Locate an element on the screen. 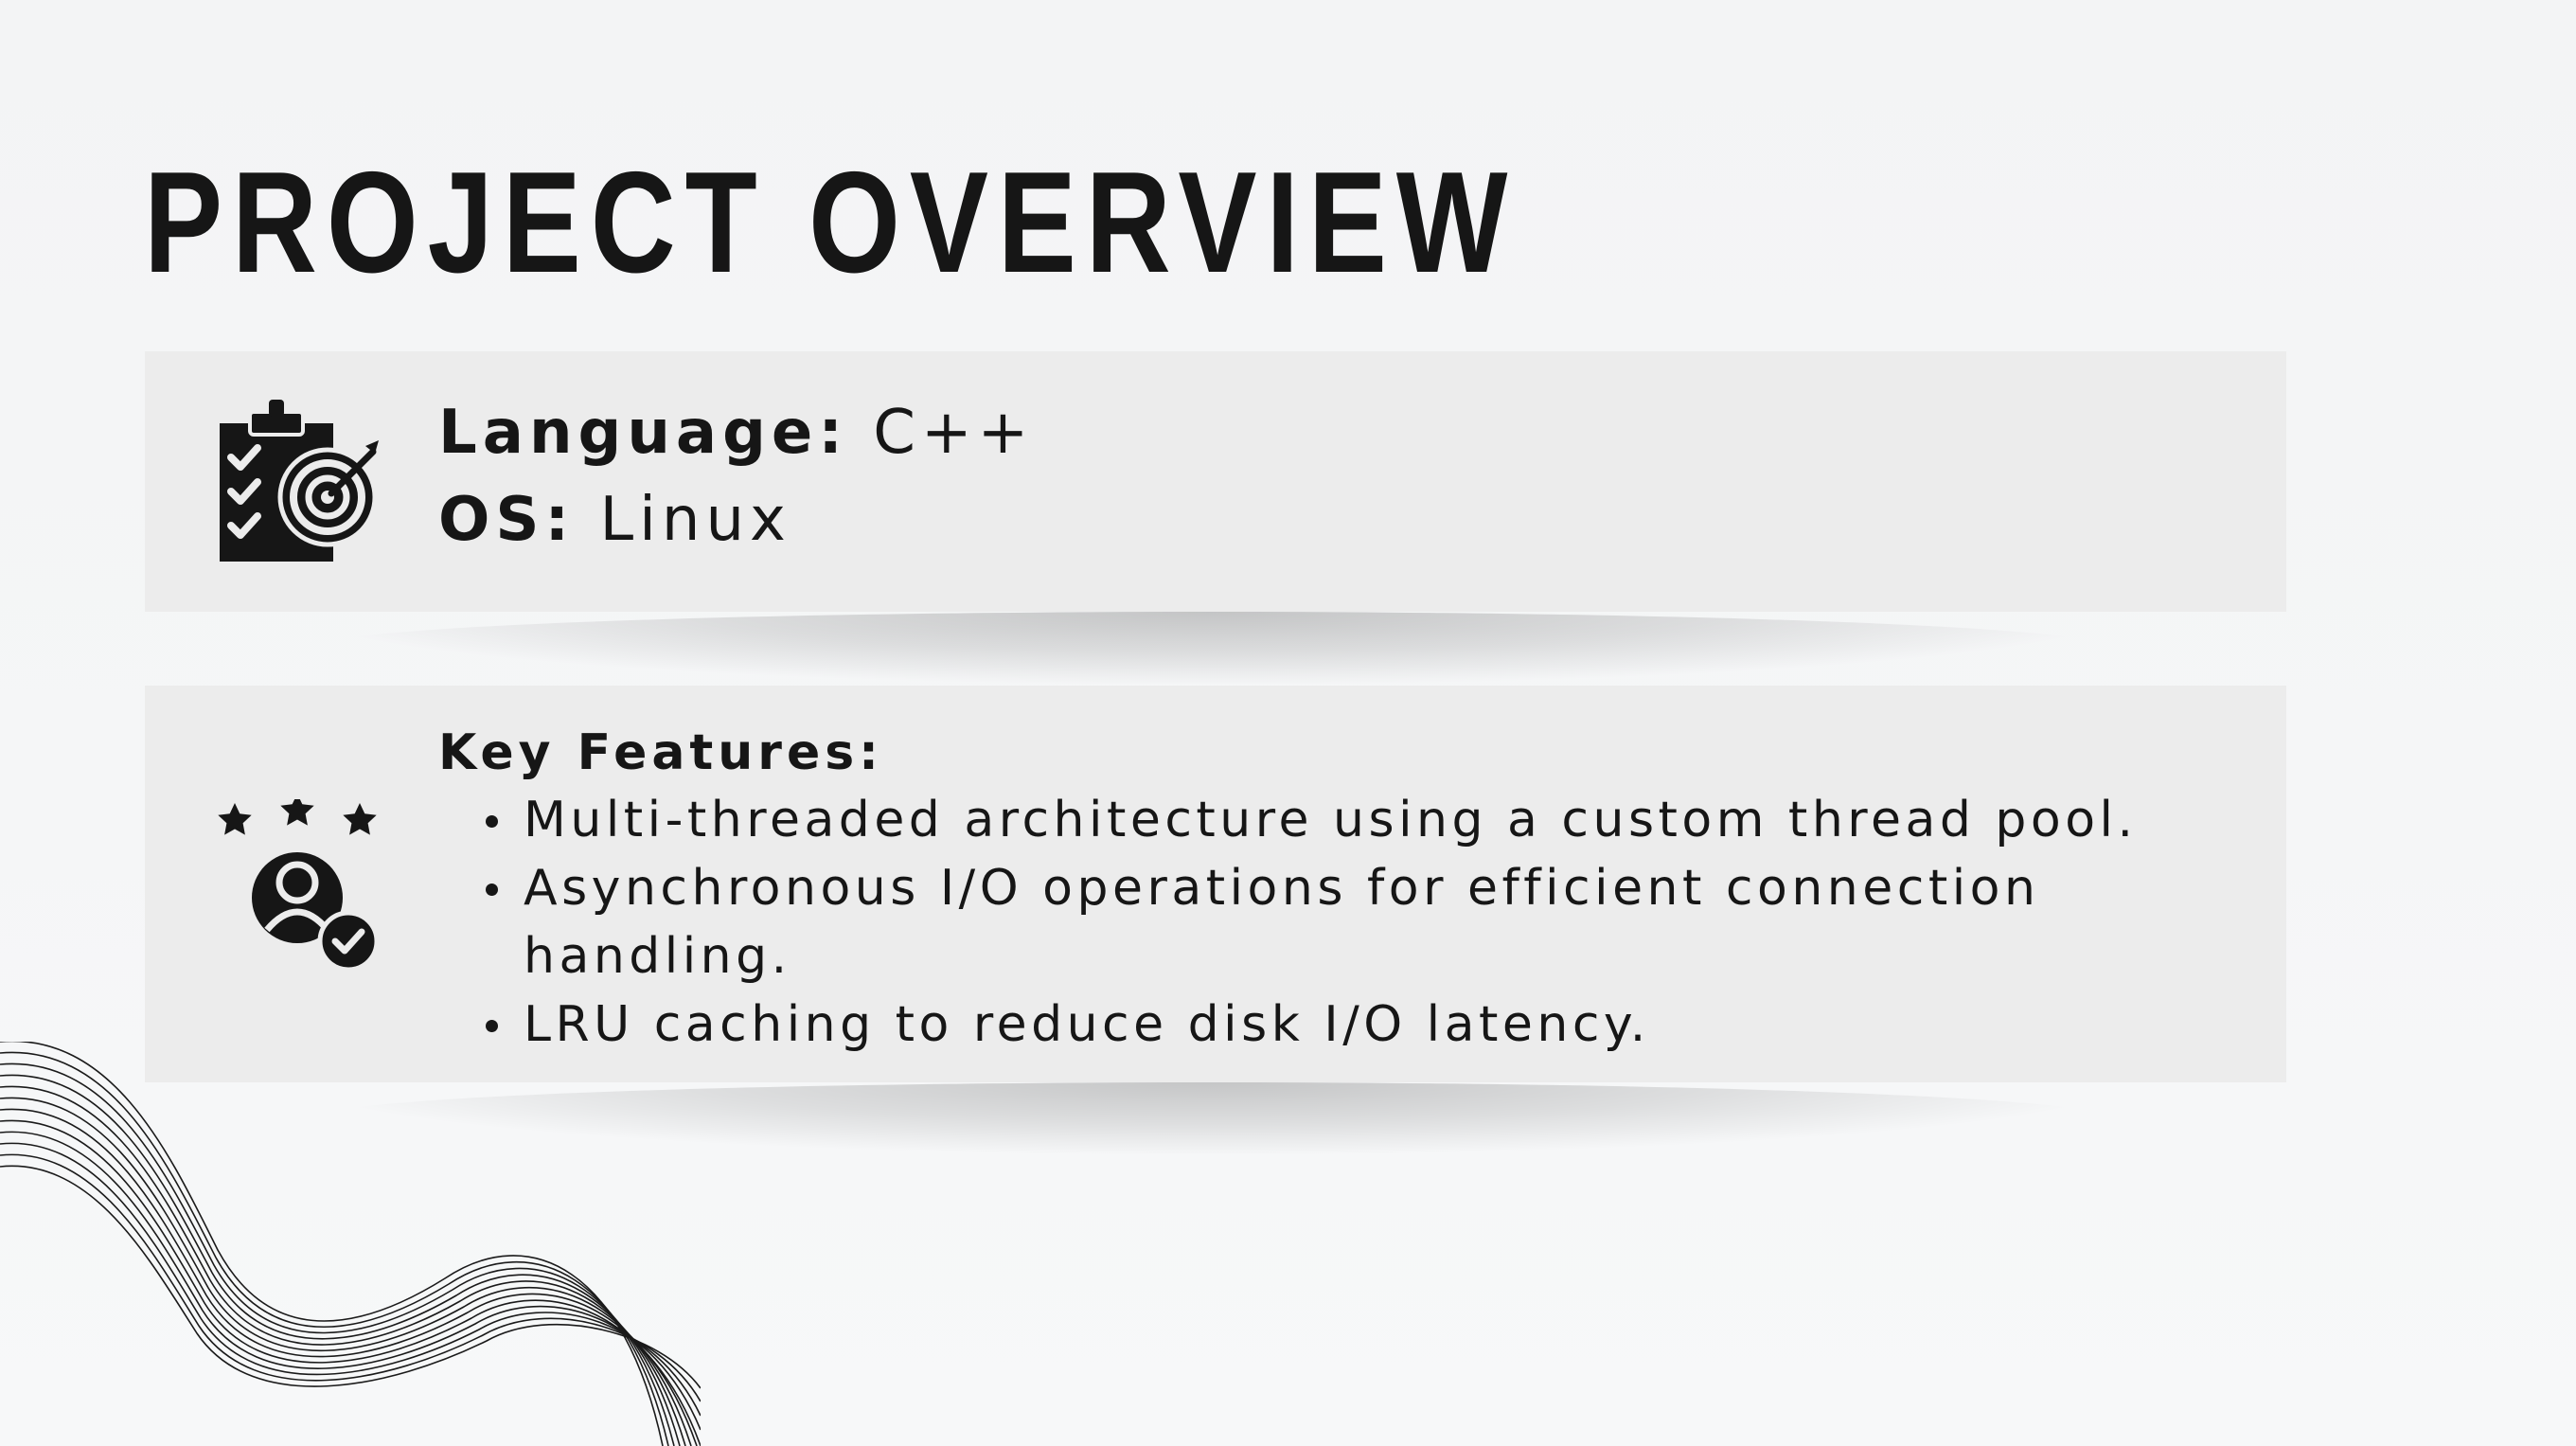 The height and width of the screenshot is (1446, 2576). feature-item-lru-caching: LRU caching to reduce disk I/O latency. is located at coordinates (1367, 1025).